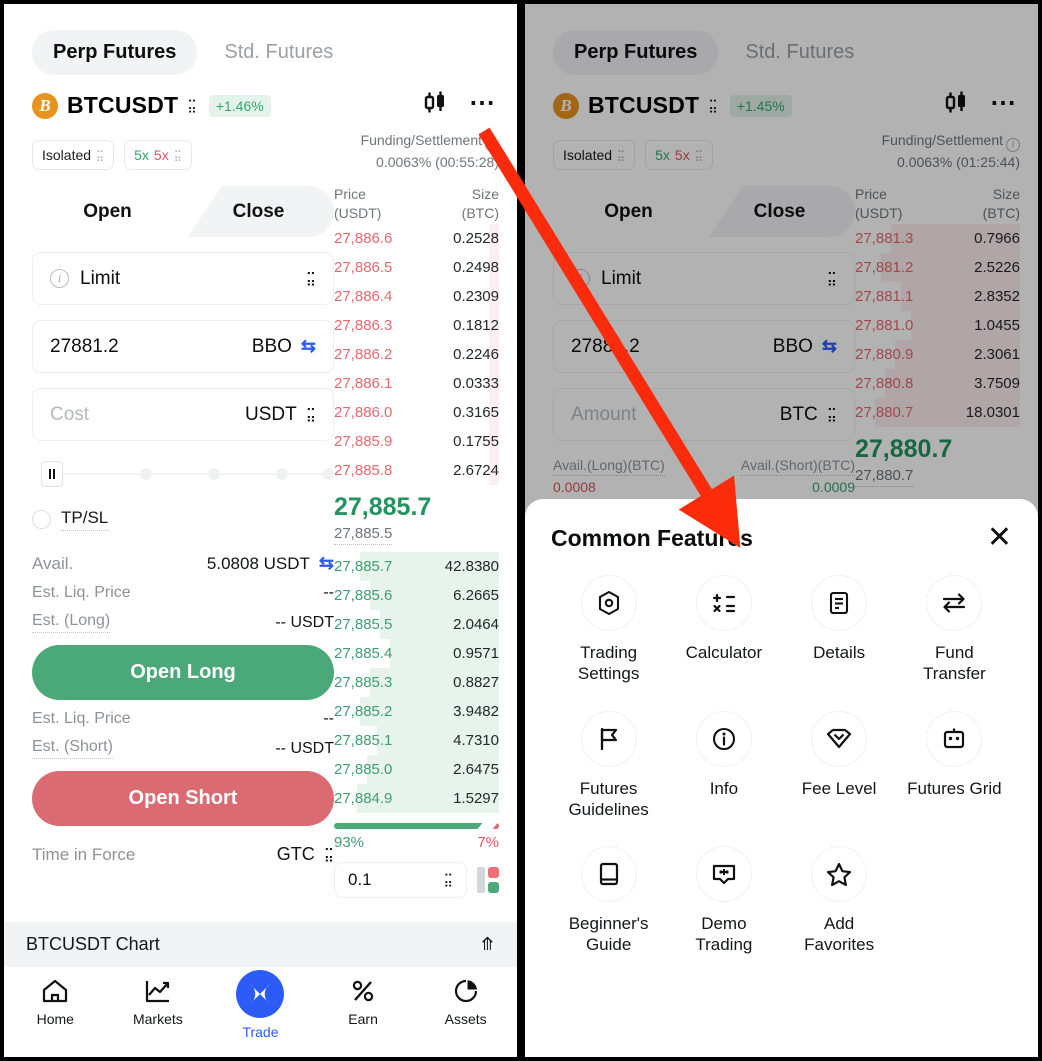 The height and width of the screenshot is (1061, 1042). I want to click on ask-row: 27,886.1 0.0333, so click(416, 383).